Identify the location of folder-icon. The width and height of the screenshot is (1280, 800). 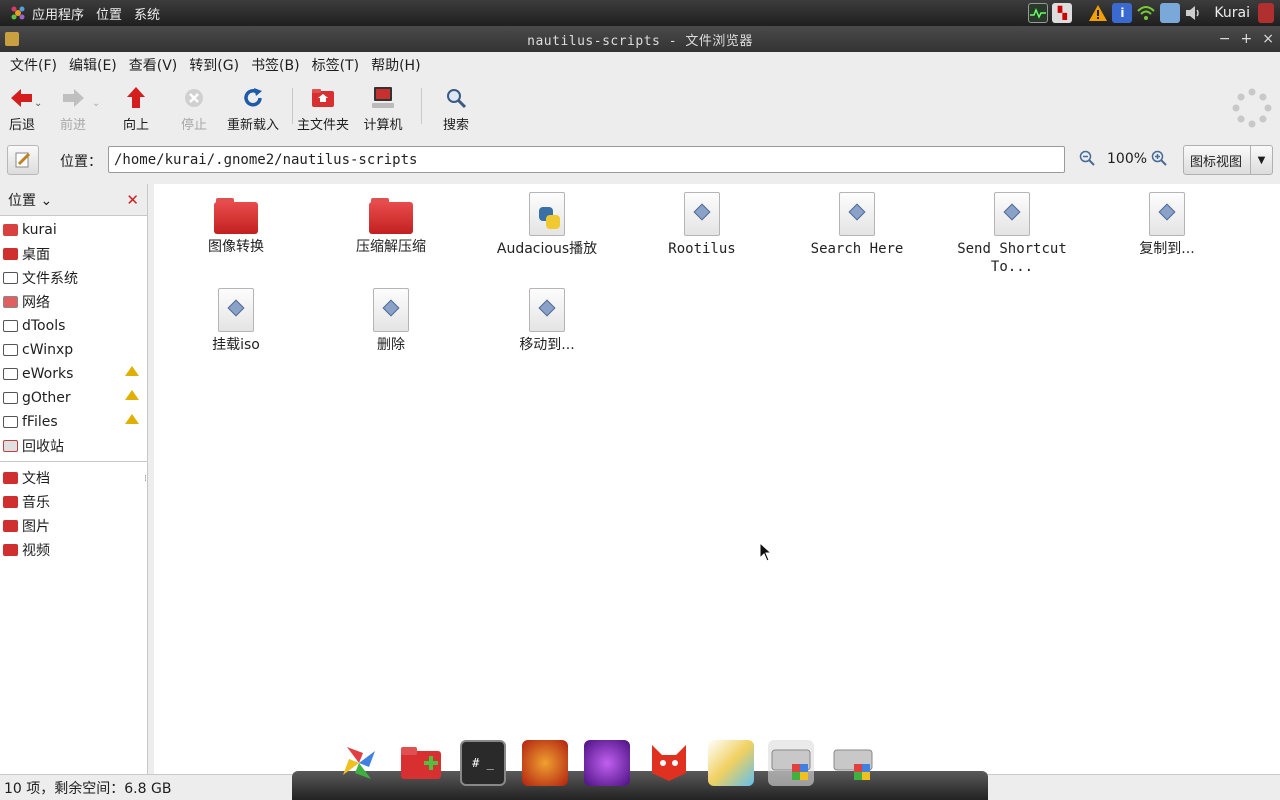
(236, 216).